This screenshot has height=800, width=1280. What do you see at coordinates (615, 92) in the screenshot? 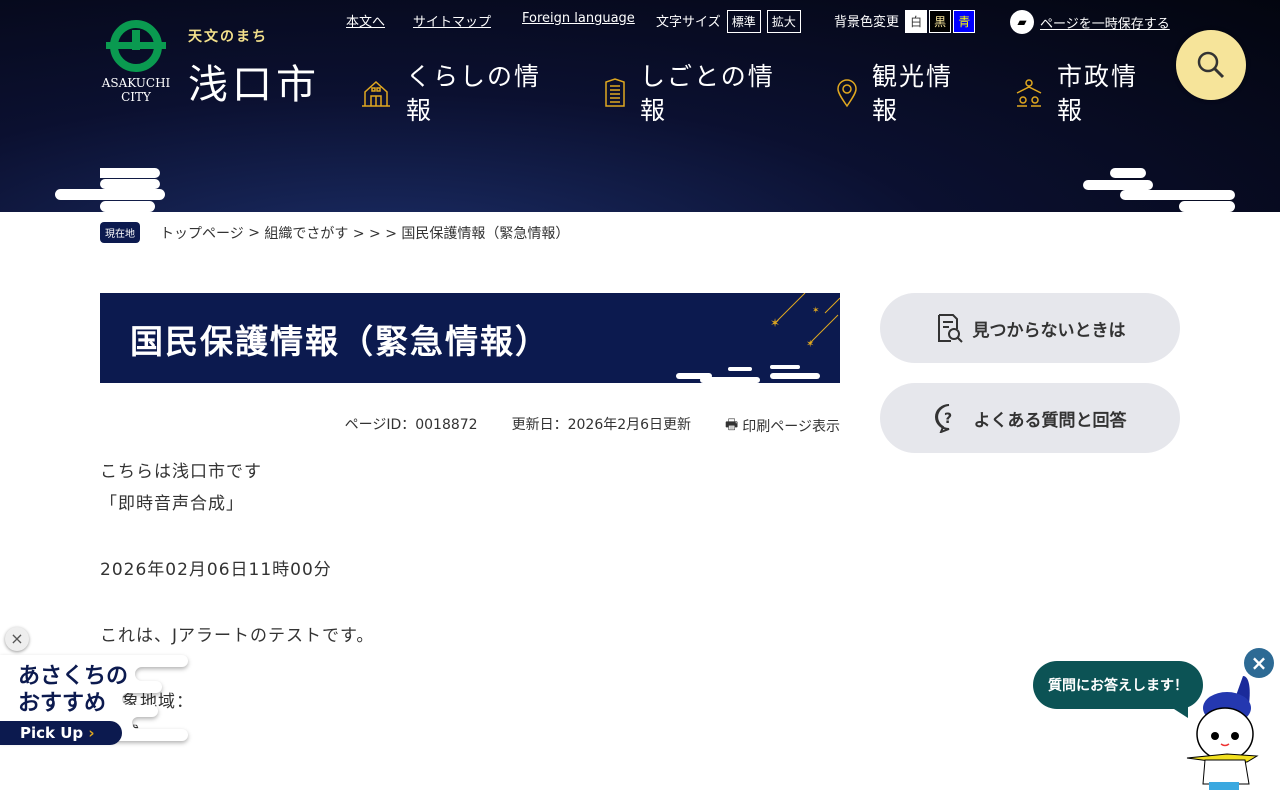
I see `building-icon` at bounding box center [615, 92].